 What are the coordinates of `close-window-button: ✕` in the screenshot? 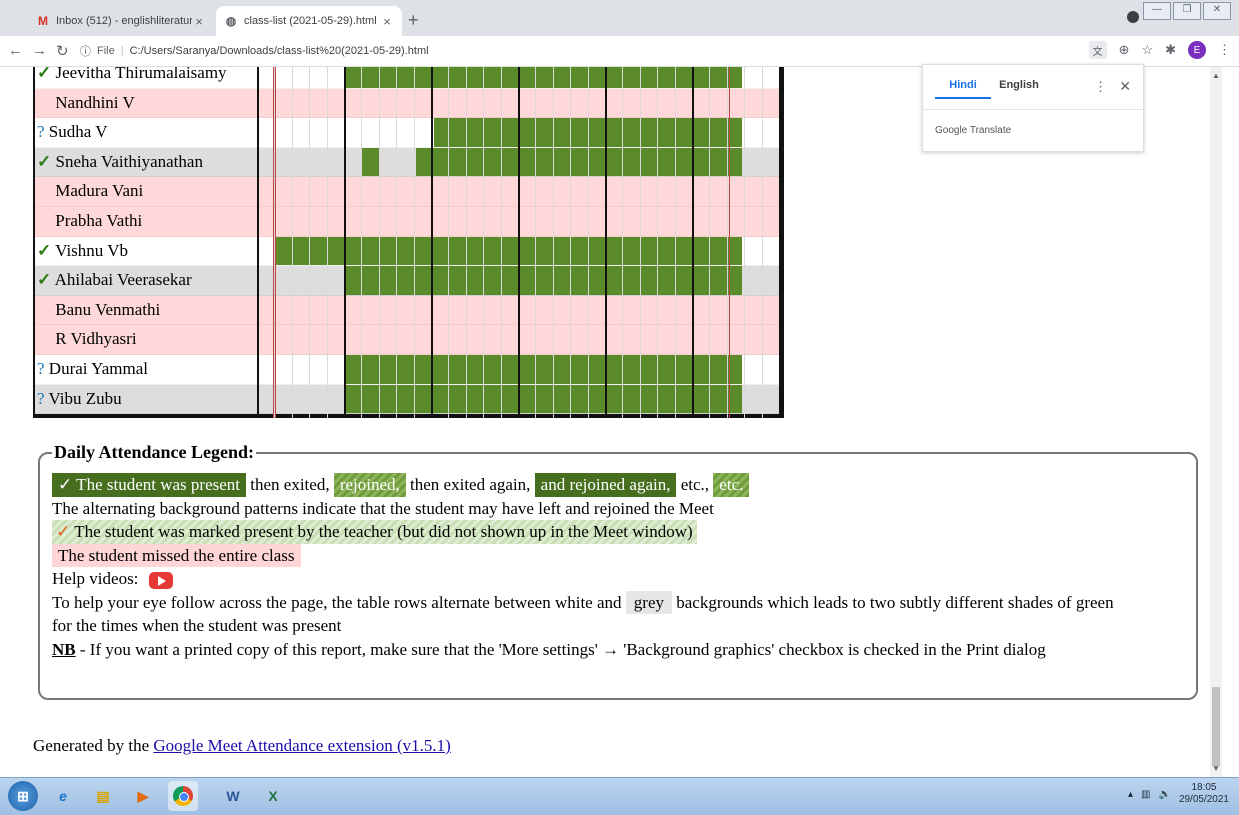 It's located at (1217, 11).